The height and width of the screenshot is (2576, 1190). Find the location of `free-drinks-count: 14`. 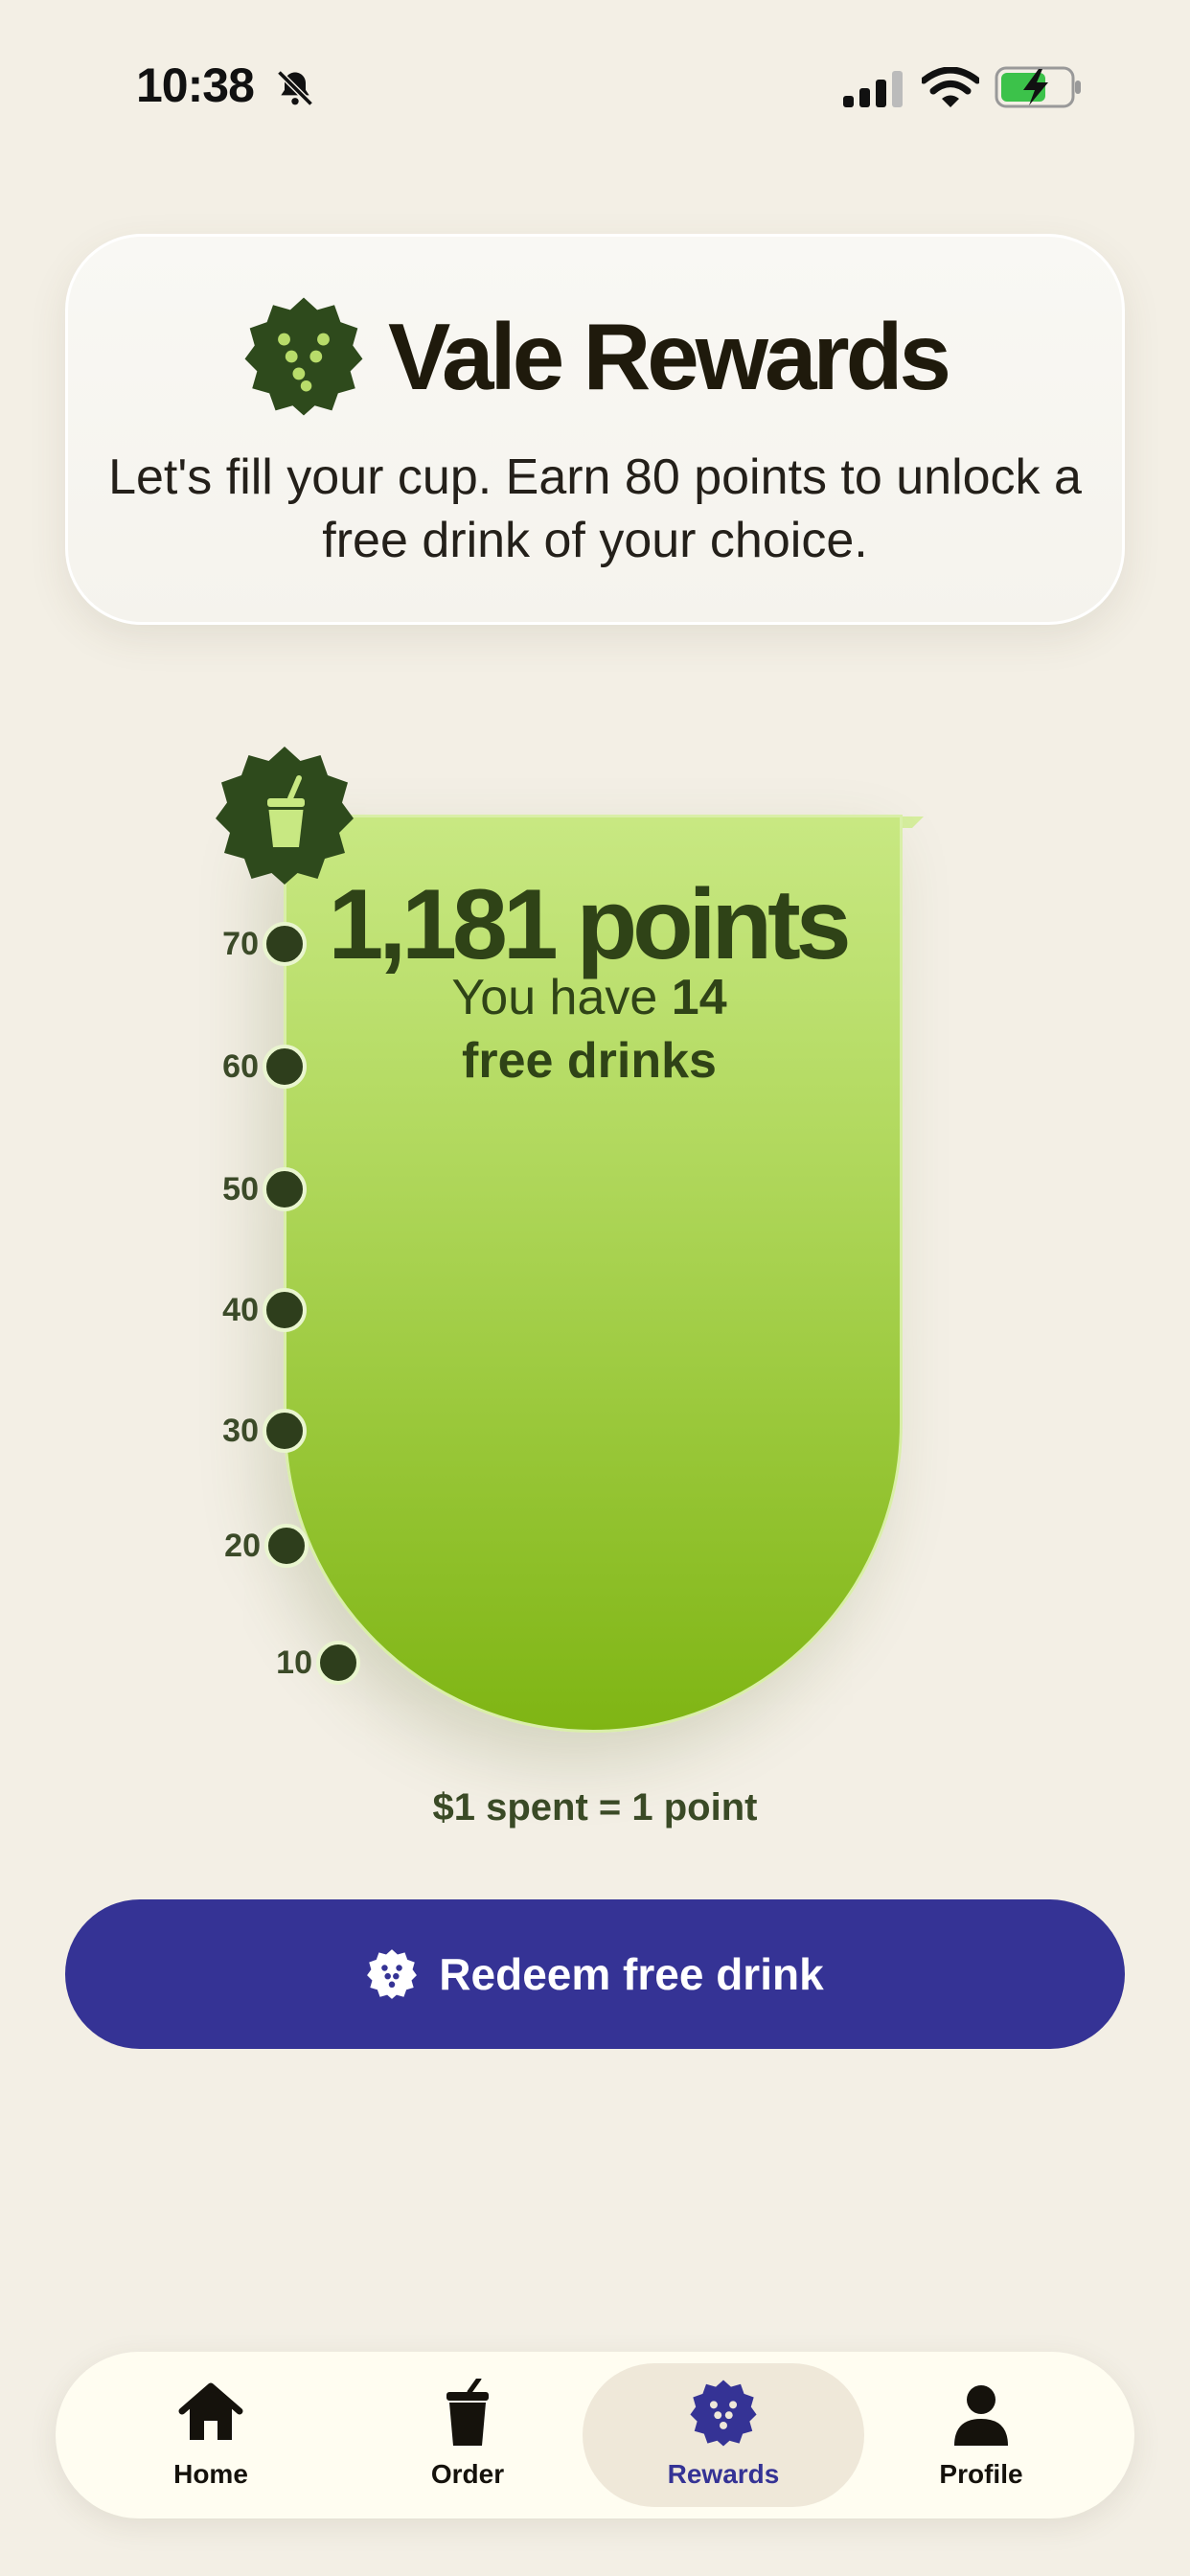

free-drinks-count: 14 is located at coordinates (699, 997).